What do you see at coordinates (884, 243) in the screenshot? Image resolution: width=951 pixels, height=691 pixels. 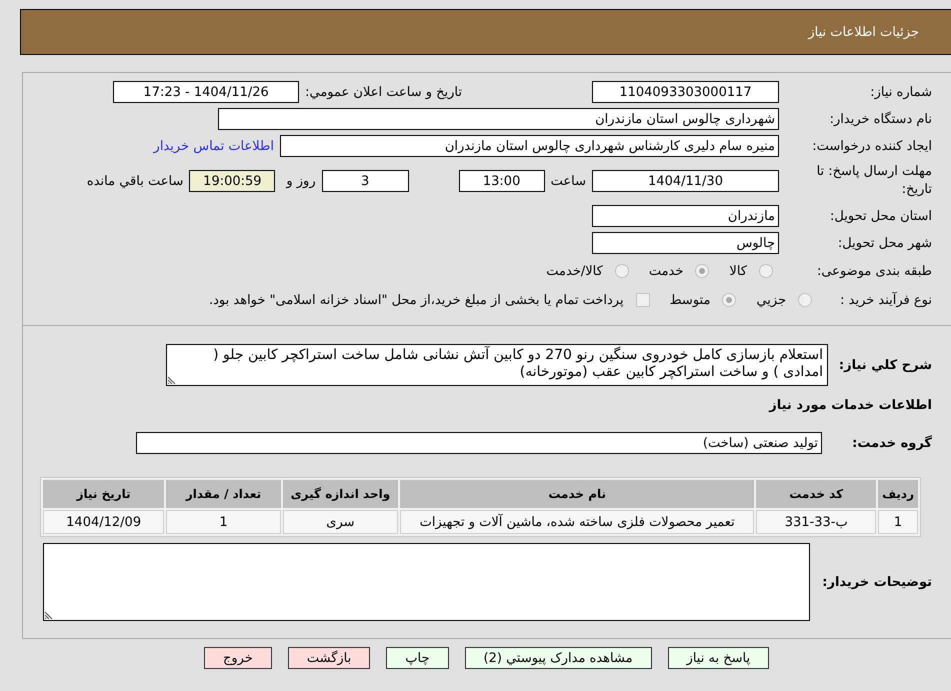 I see `city-label: شهر محل تحویل:` at bounding box center [884, 243].